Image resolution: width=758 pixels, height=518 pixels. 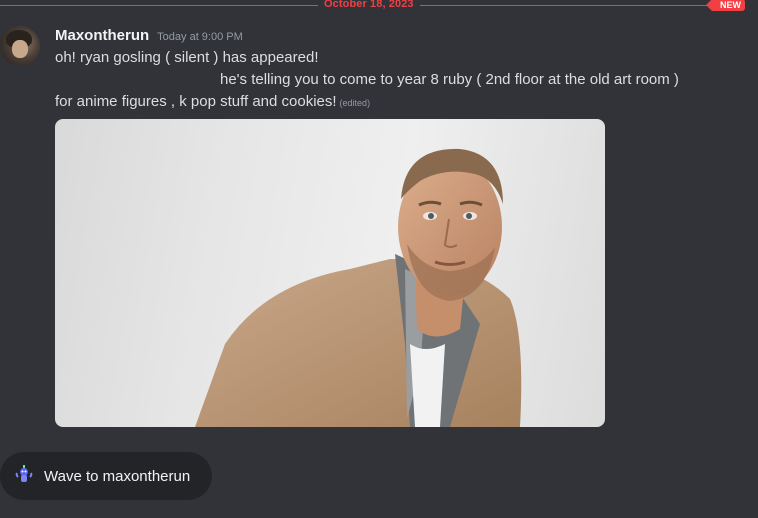 What do you see at coordinates (725, 5) in the screenshot?
I see `new-badge: NEW` at bounding box center [725, 5].